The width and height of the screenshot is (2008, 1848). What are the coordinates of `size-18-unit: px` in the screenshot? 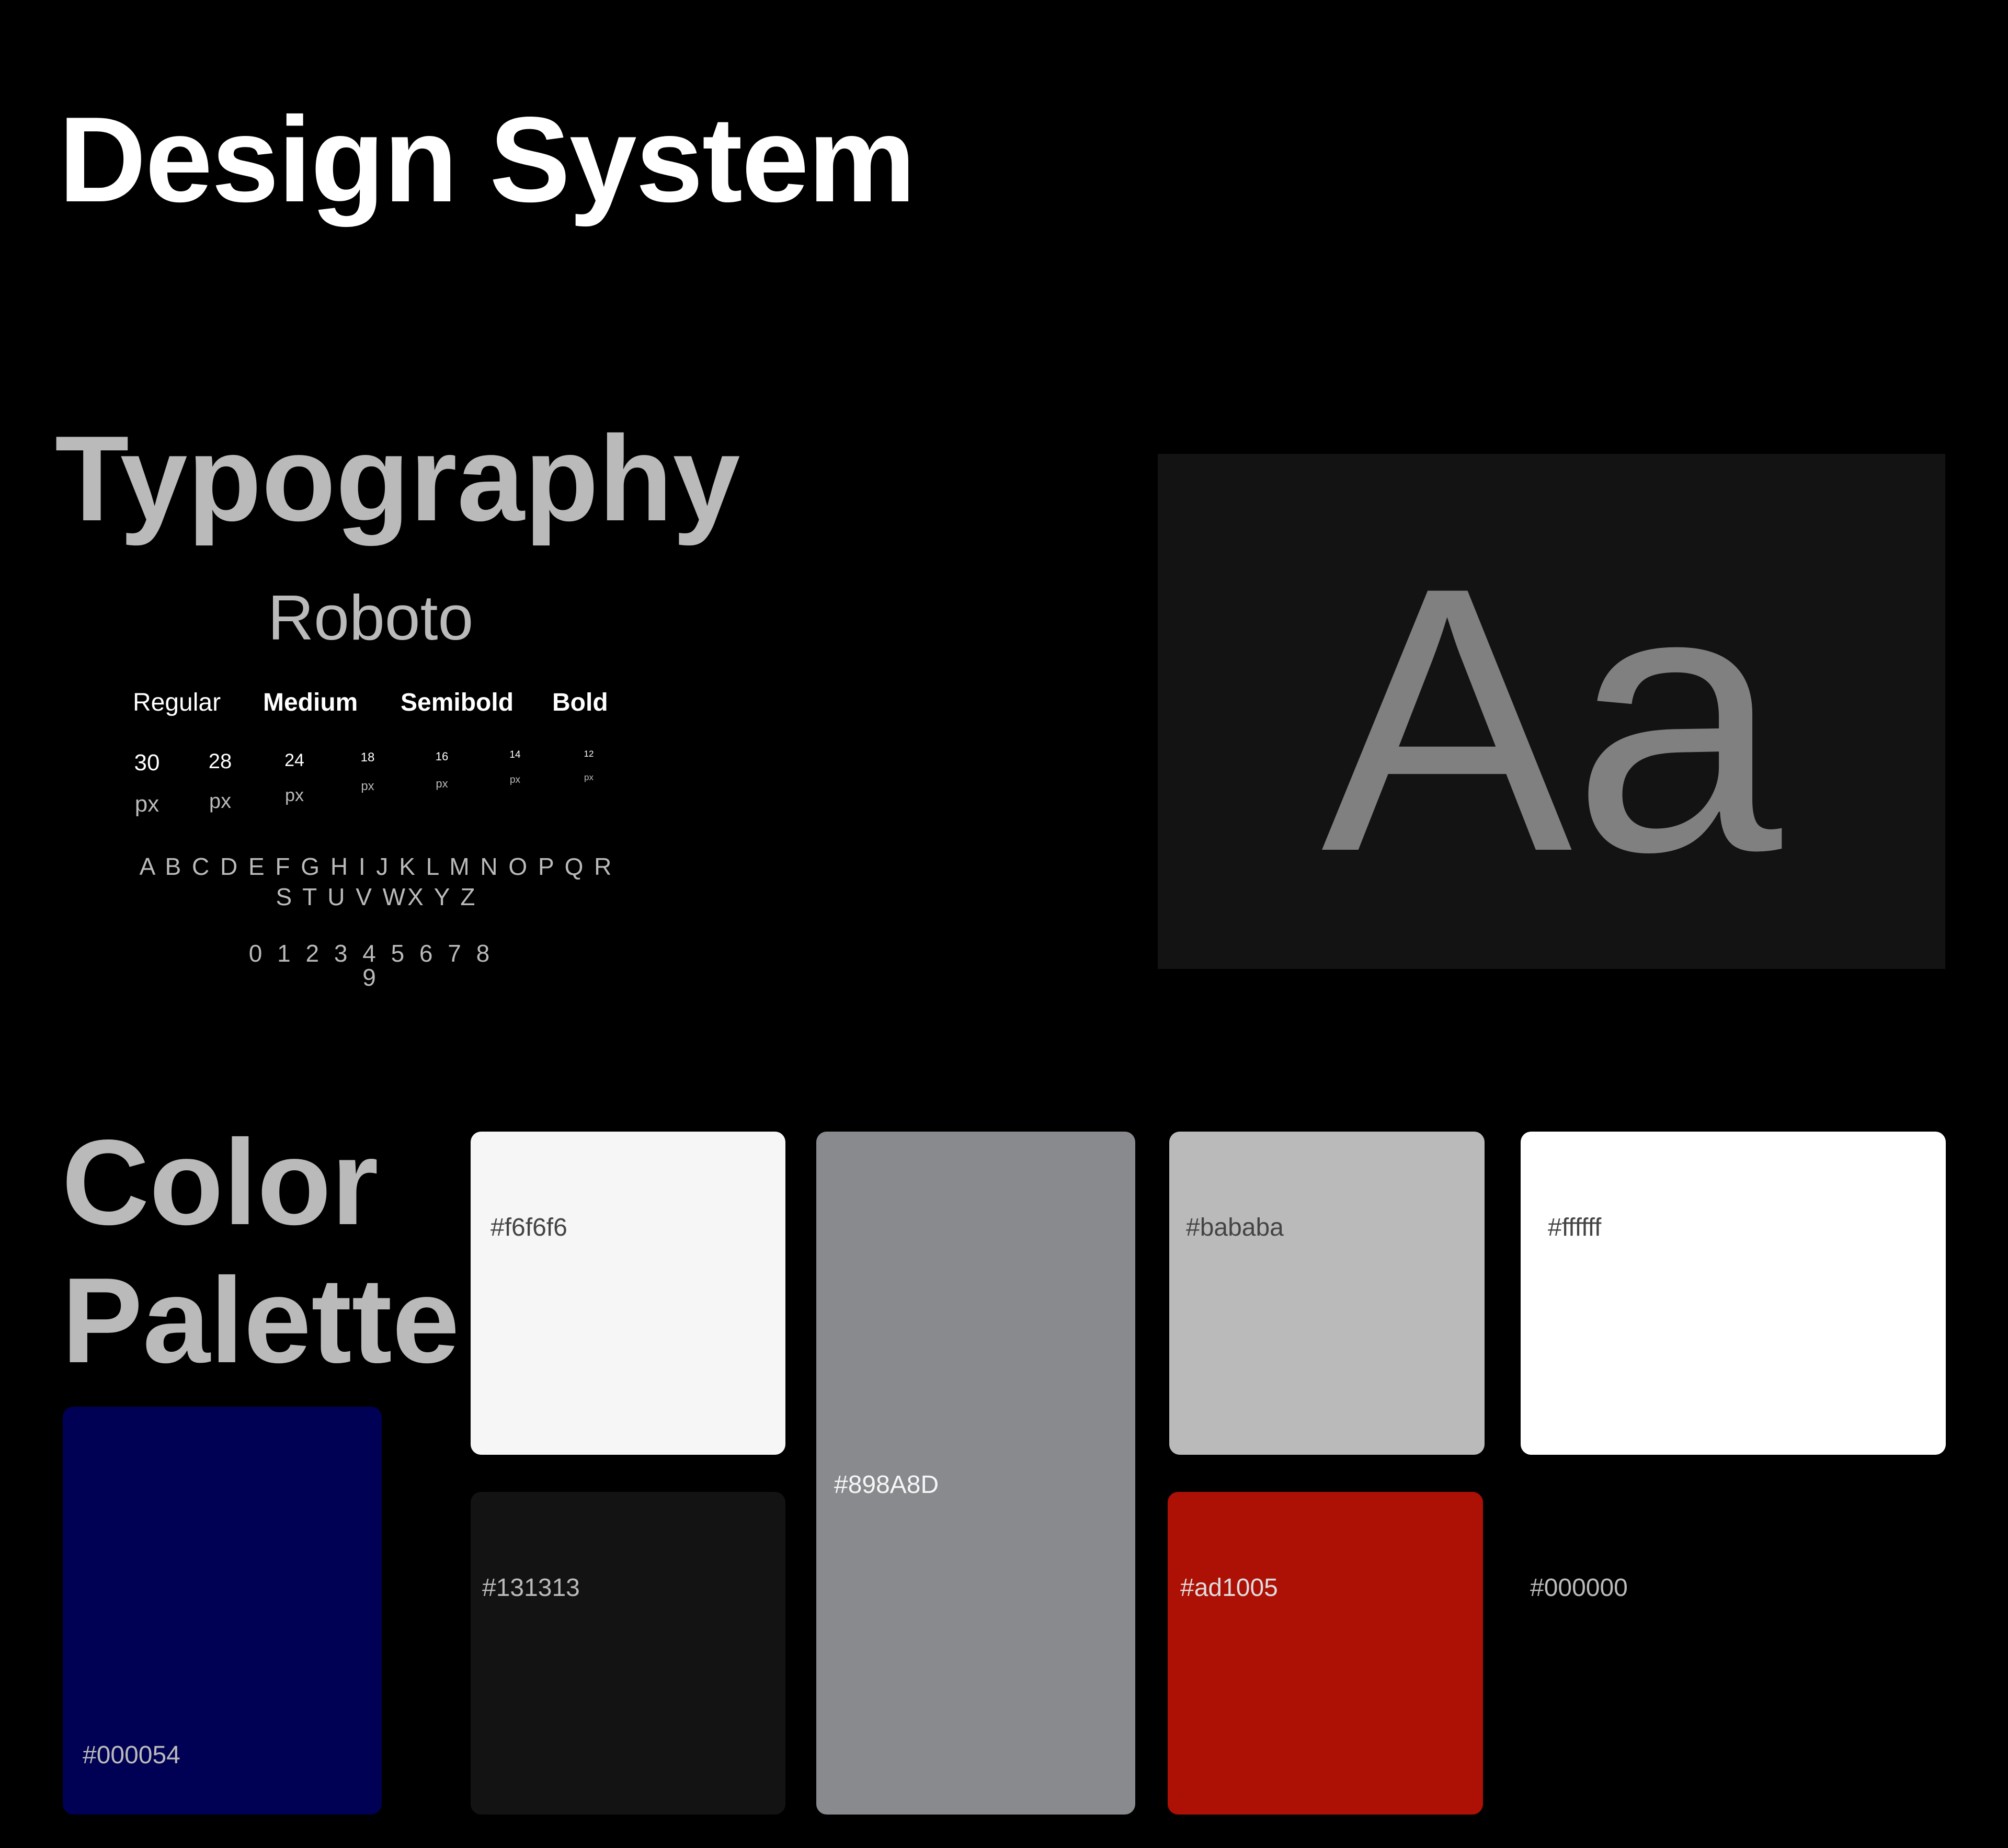 It's located at (367, 786).